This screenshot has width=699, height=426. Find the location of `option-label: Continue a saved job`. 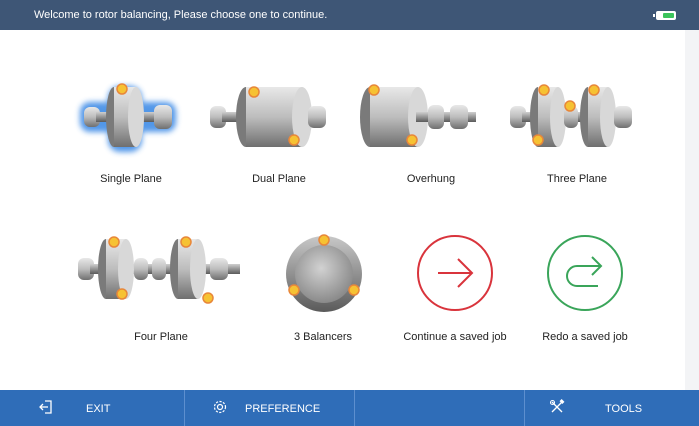

option-label: Continue a saved job is located at coordinates (455, 337).